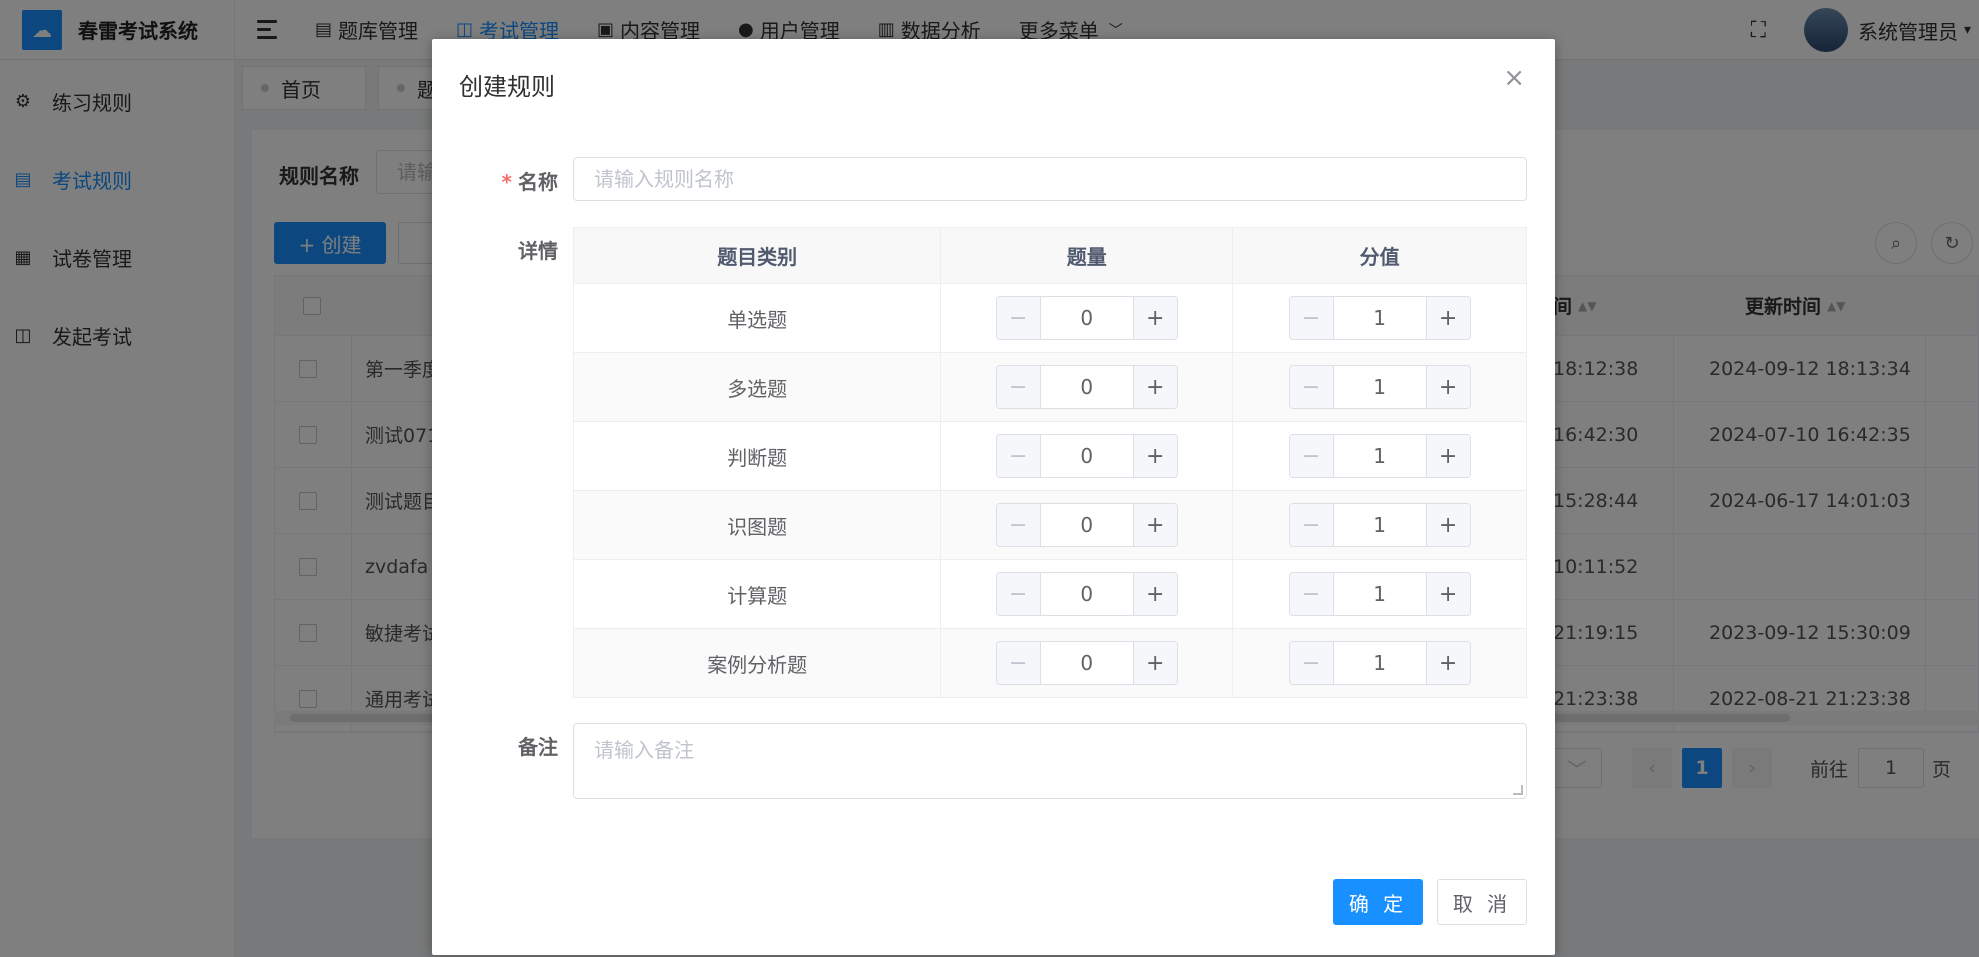 Image resolution: width=1979 pixels, height=957 pixels. What do you see at coordinates (1378, 902) in the screenshot?
I see `confirm-button: 确 定` at bounding box center [1378, 902].